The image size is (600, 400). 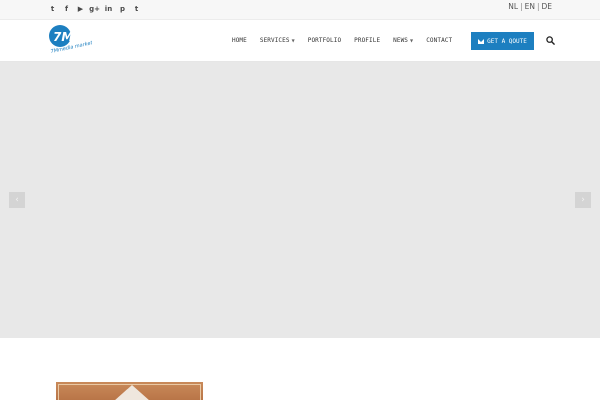 I want to click on nav-profile-label: PROFILE, so click(x=367, y=40).